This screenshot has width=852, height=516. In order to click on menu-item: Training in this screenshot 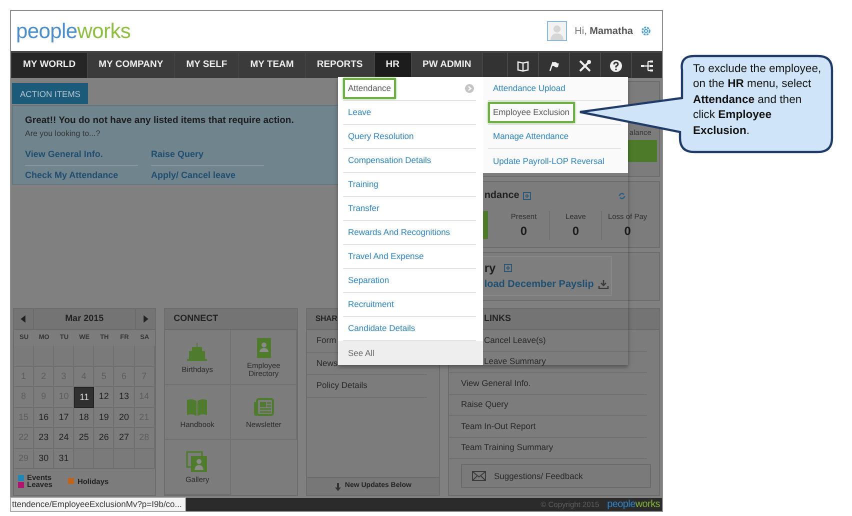, I will do `click(363, 184)`.